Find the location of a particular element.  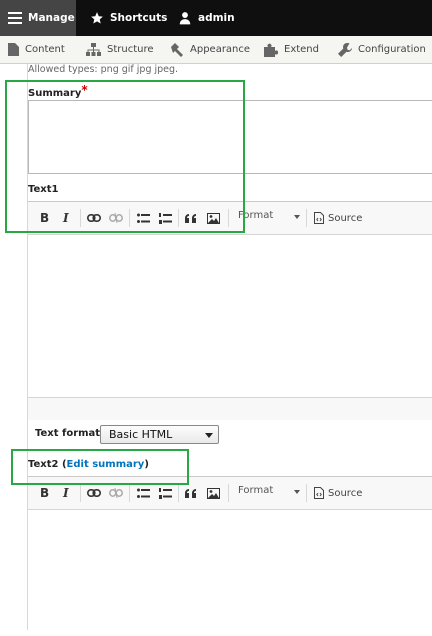

menu-item-label: Configuration is located at coordinates (392, 49).